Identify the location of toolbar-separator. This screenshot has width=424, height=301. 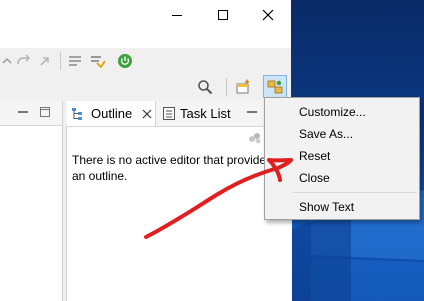
(60, 61).